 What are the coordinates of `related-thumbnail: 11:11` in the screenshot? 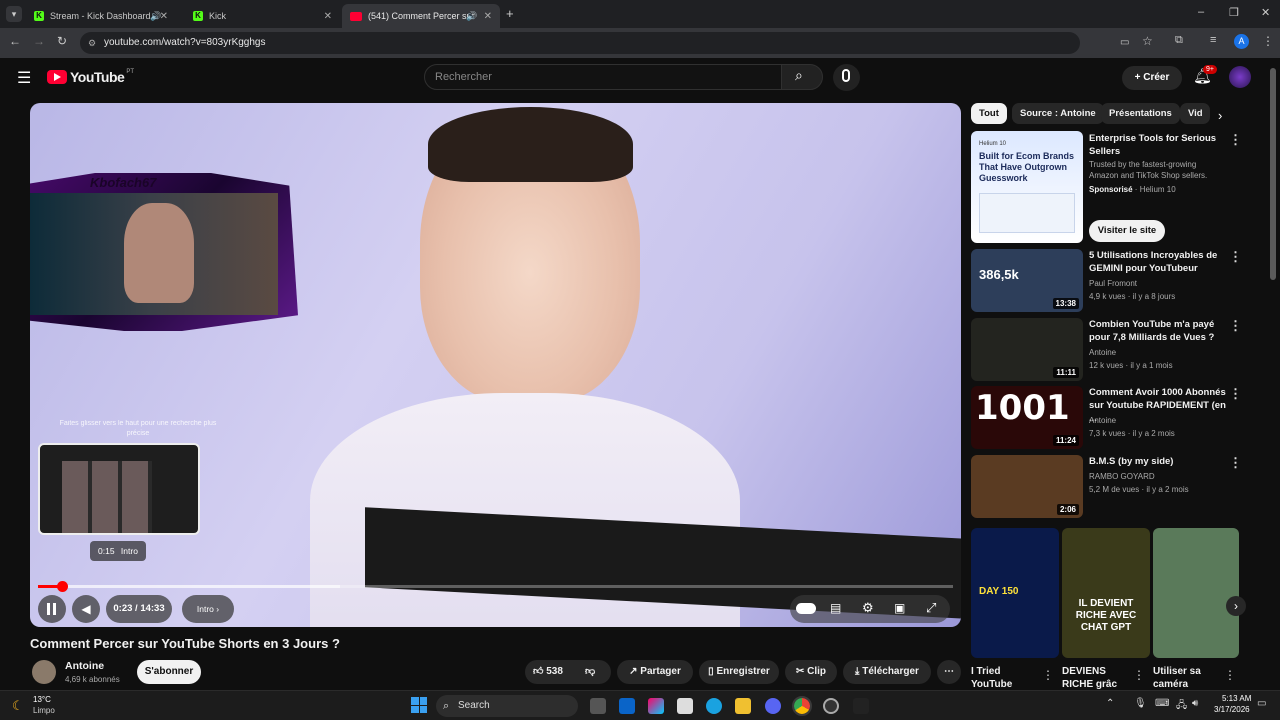 It's located at (1027, 349).